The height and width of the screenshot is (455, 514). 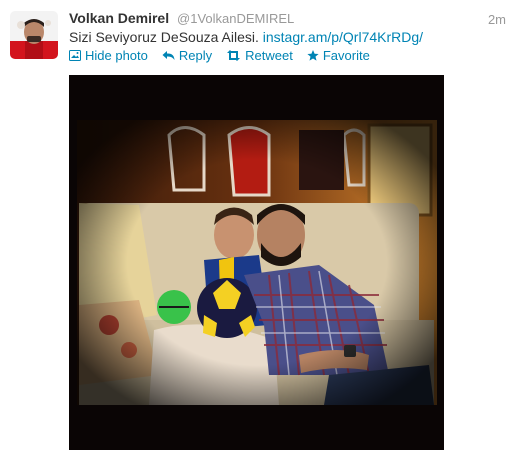 What do you see at coordinates (219, 55) in the screenshot?
I see `tweet-actions: Hide photo Reply Retweet Favorite` at bounding box center [219, 55].